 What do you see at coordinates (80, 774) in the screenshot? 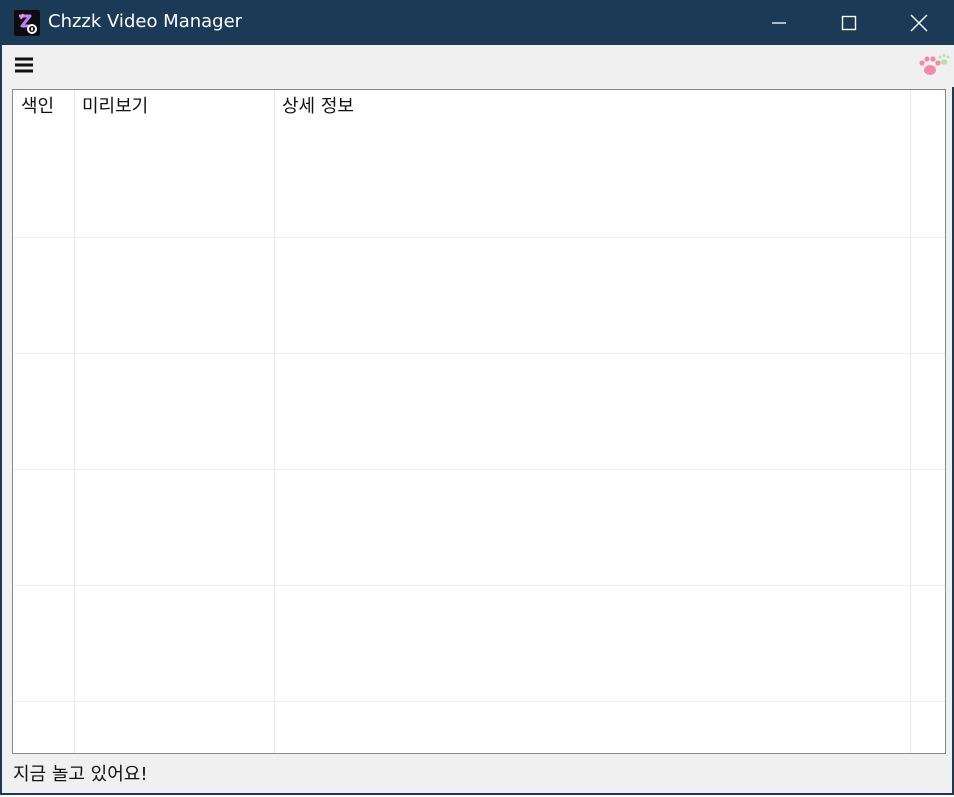
I see `status-text: 지금 놀고 있어요!` at bounding box center [80, 774].